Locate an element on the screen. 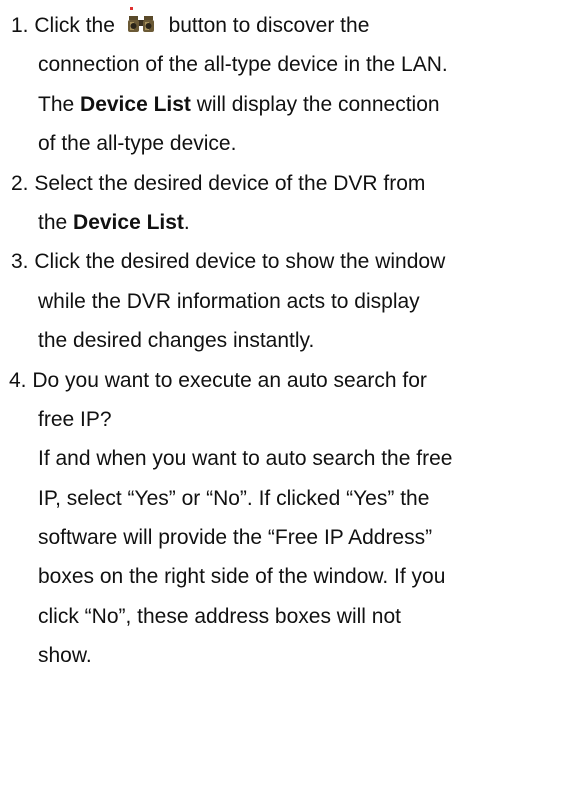 The width and height of the screenshot is (568, 805). step-4-para-line-5: click “No”, these address boxes will not is located at coordinates (219, 616).